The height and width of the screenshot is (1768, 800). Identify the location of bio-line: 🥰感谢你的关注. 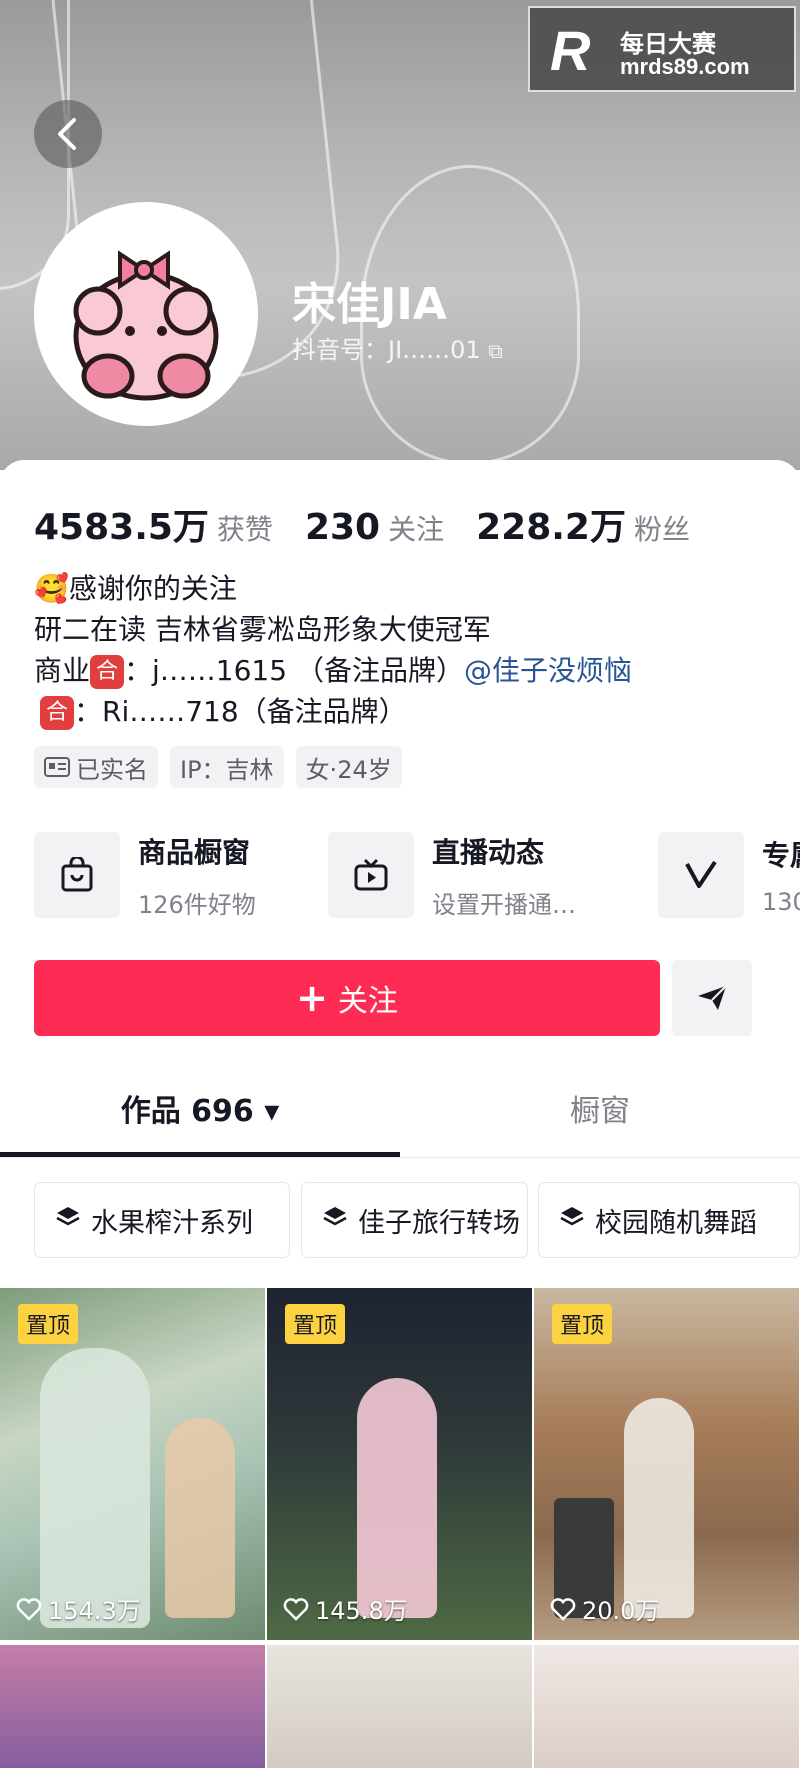
(135, 588).